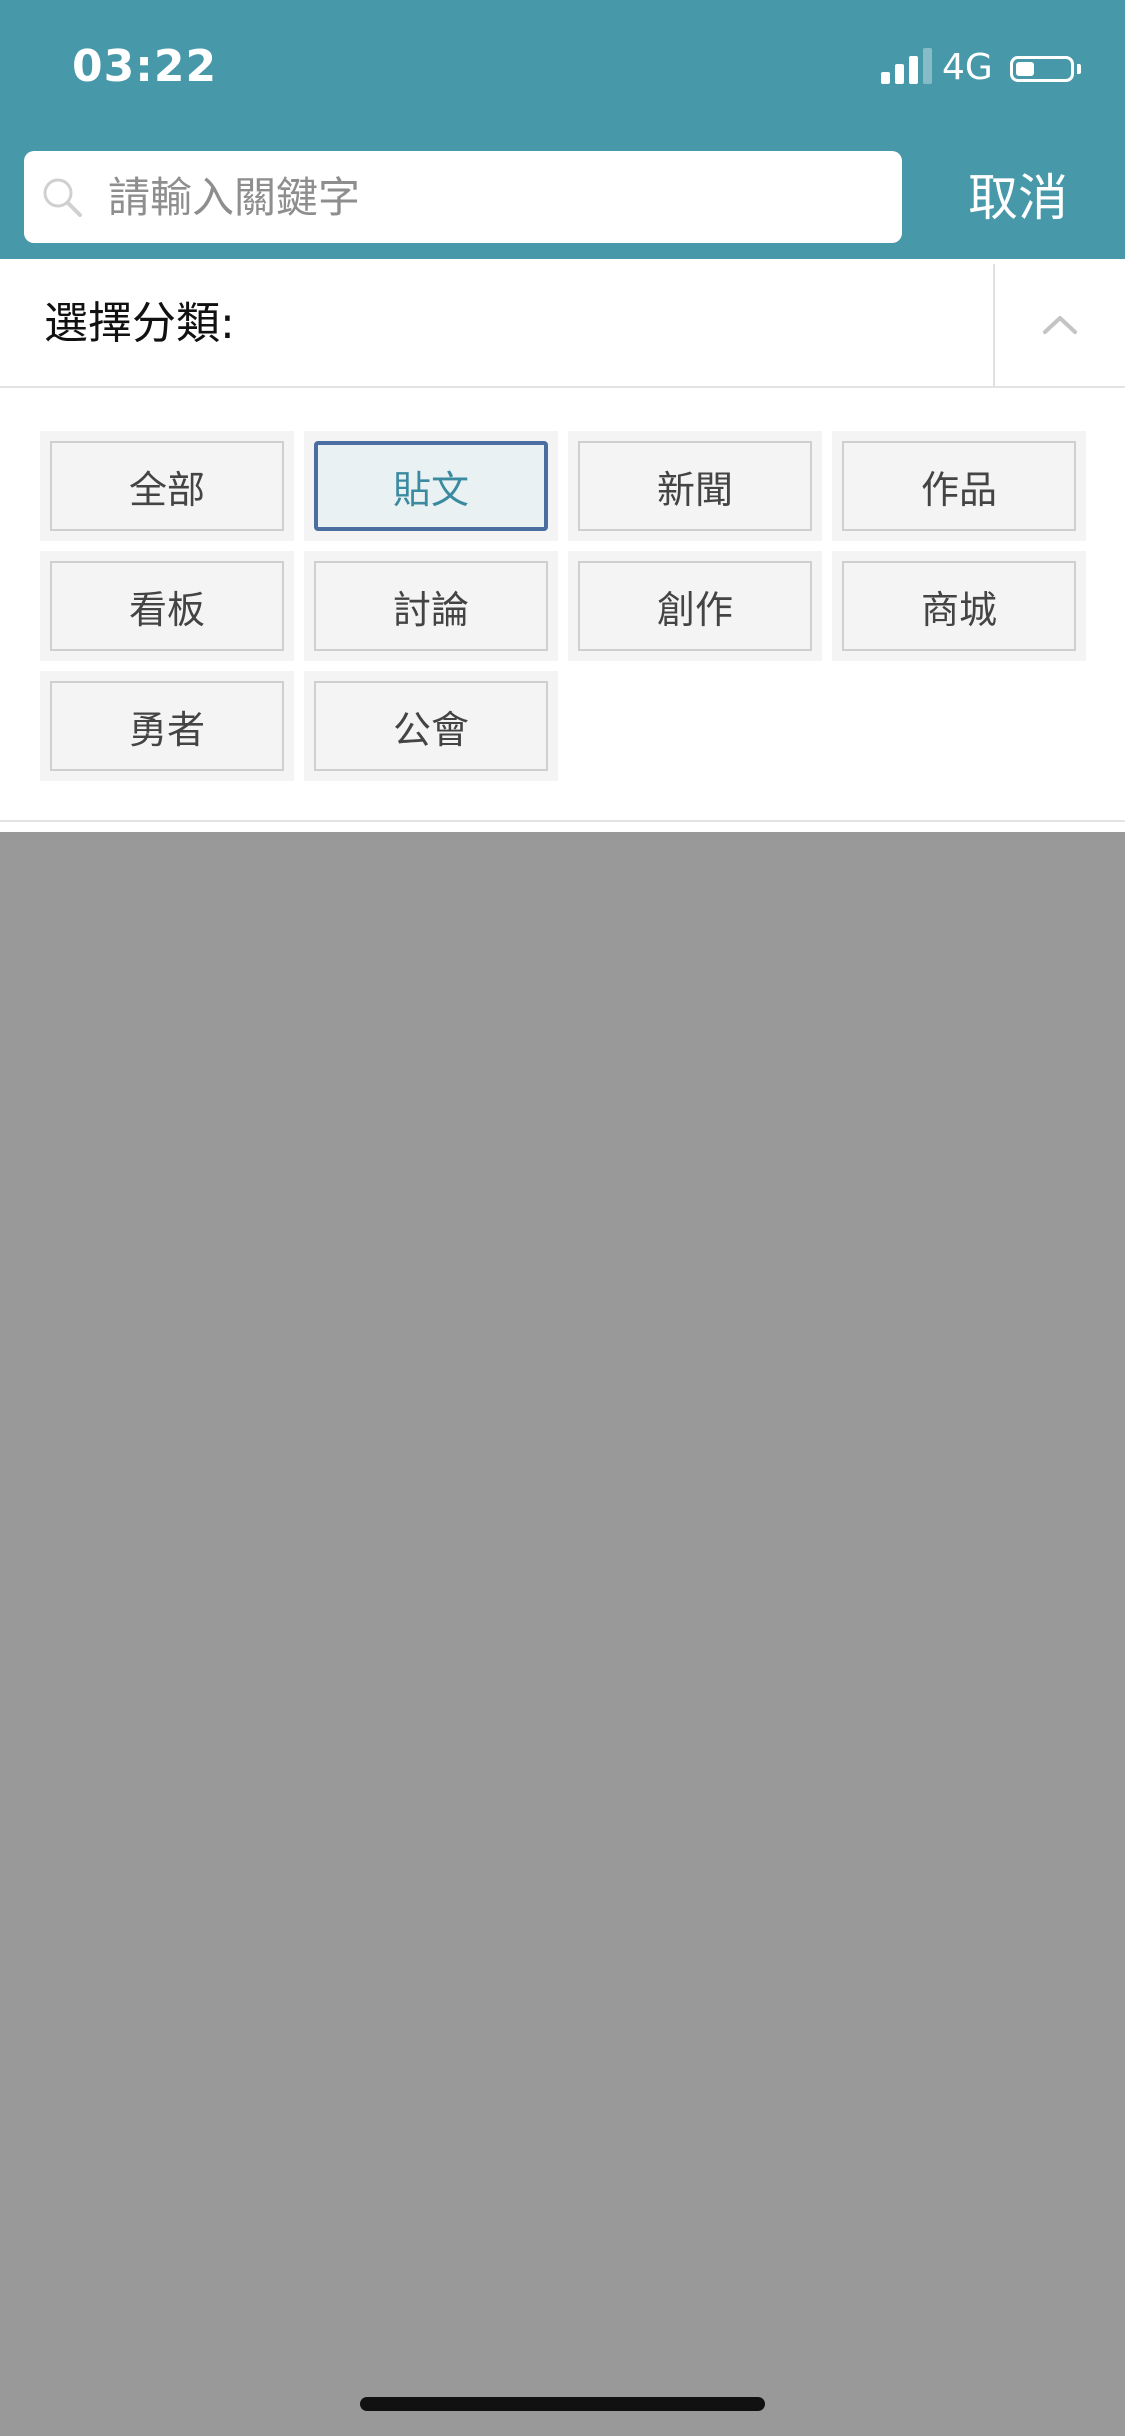 The width and height of the screenshot is (1125, 2436). What do you see at coordinates (132, 323) in the screenshot?
I see `category-label-text: 選擇分類` at bounding box center [132, 323].